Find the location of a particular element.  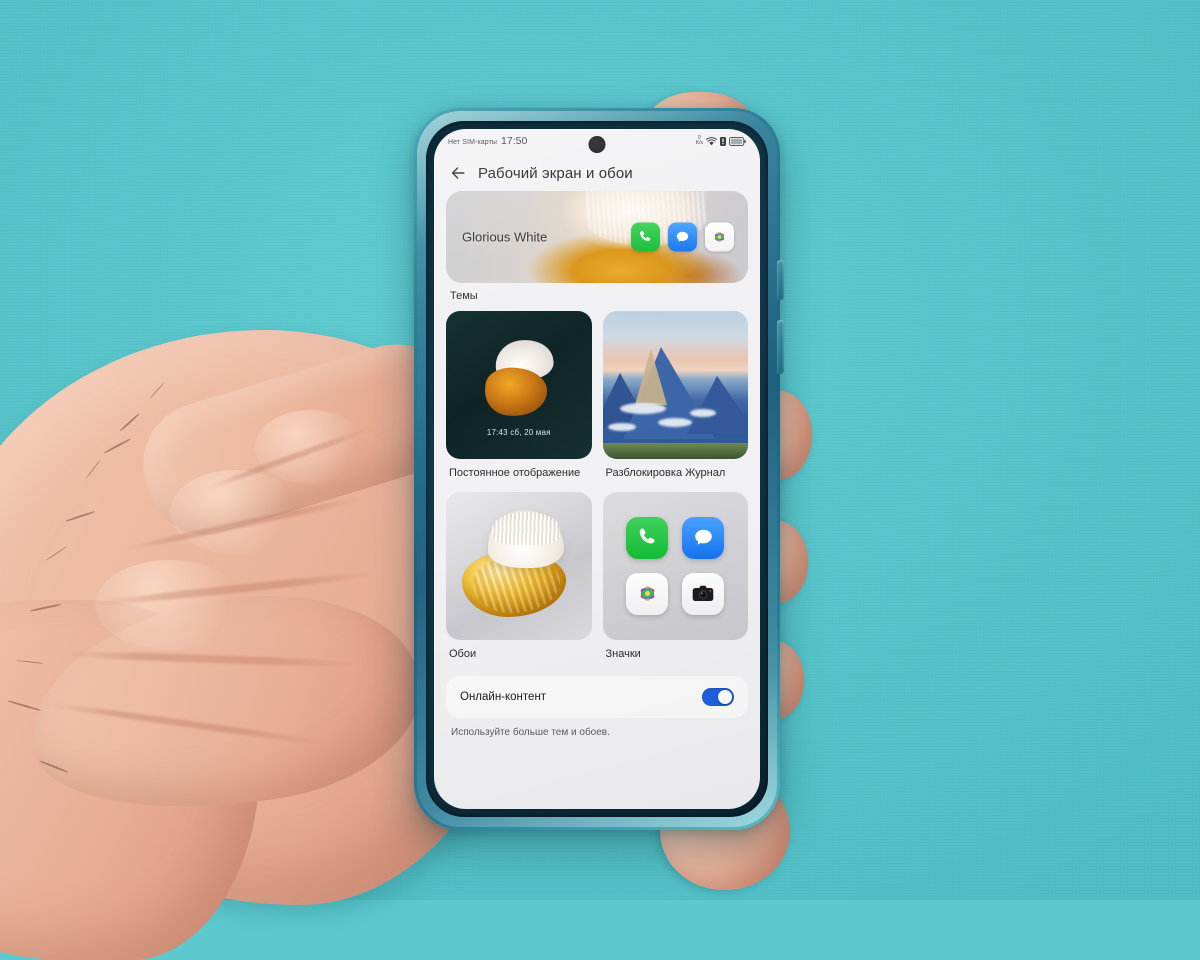

app-icons-grid is located at coordinates (675, 565).